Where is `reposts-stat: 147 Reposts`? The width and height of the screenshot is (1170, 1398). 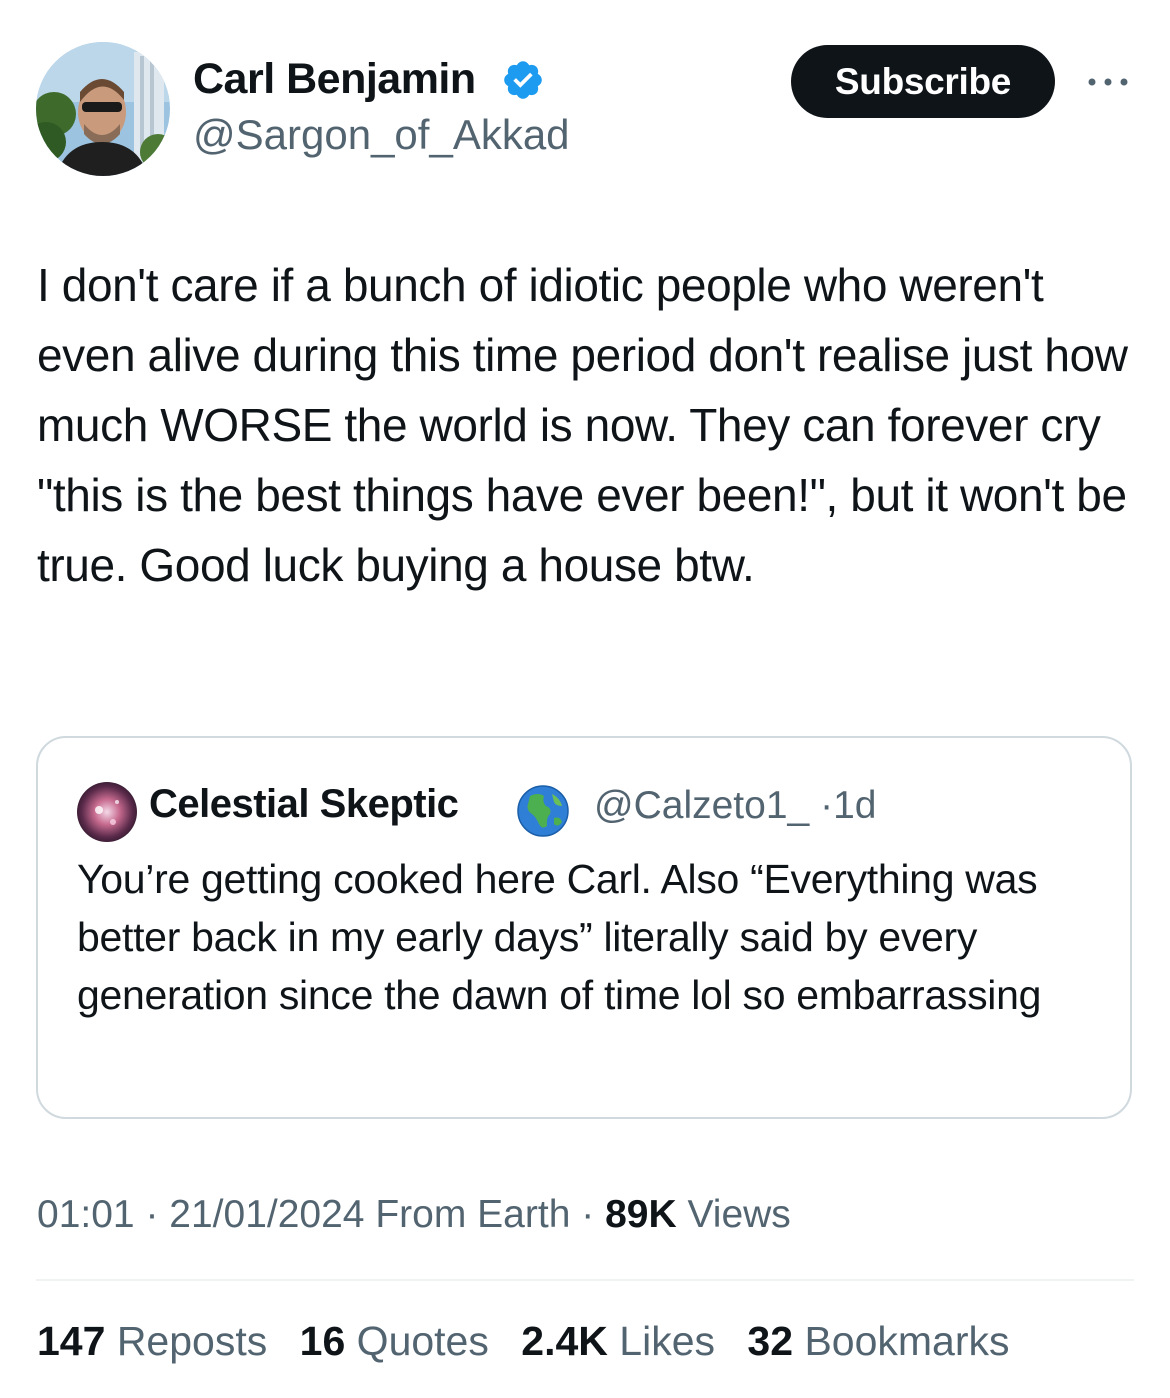
reposts-stat: 147 Reposts is located at coordinates (152, 1341).